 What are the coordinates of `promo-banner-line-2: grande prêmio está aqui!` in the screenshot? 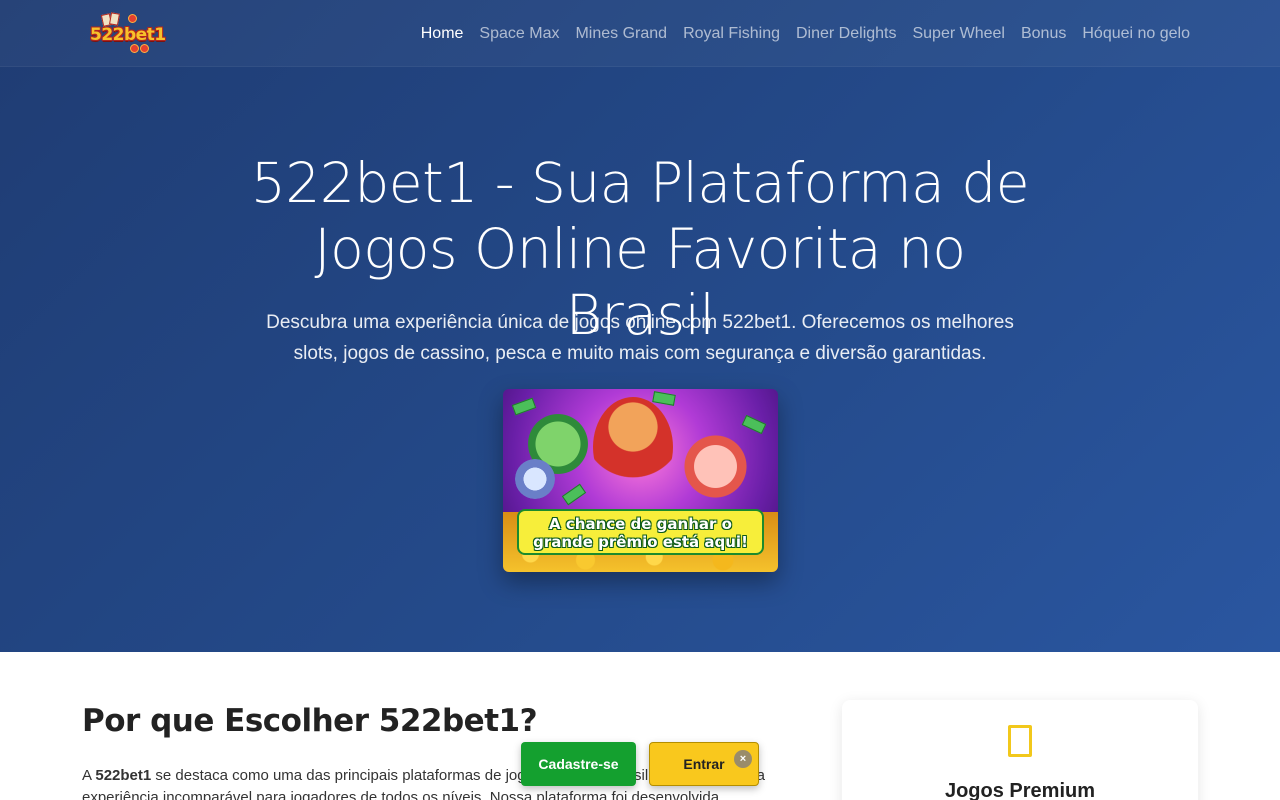 It's located at (640, 542).